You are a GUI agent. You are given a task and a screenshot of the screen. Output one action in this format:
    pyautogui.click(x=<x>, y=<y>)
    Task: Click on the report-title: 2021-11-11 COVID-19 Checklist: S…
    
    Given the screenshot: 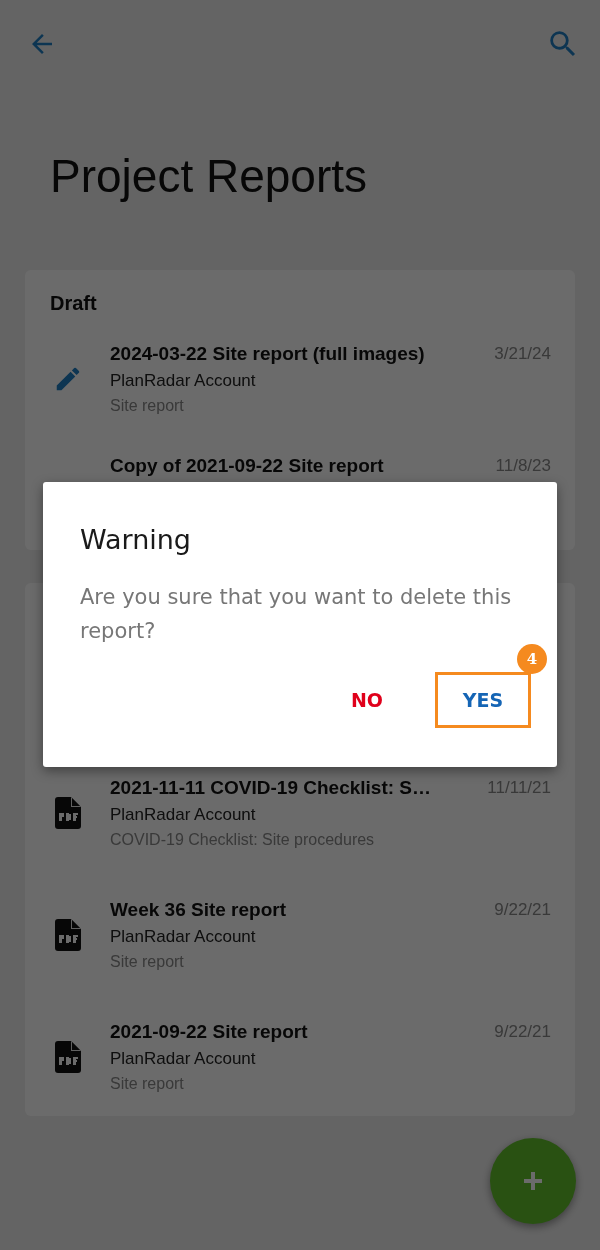 What is the action you would take?
    pyautogui.click(x=299, y=788)
    